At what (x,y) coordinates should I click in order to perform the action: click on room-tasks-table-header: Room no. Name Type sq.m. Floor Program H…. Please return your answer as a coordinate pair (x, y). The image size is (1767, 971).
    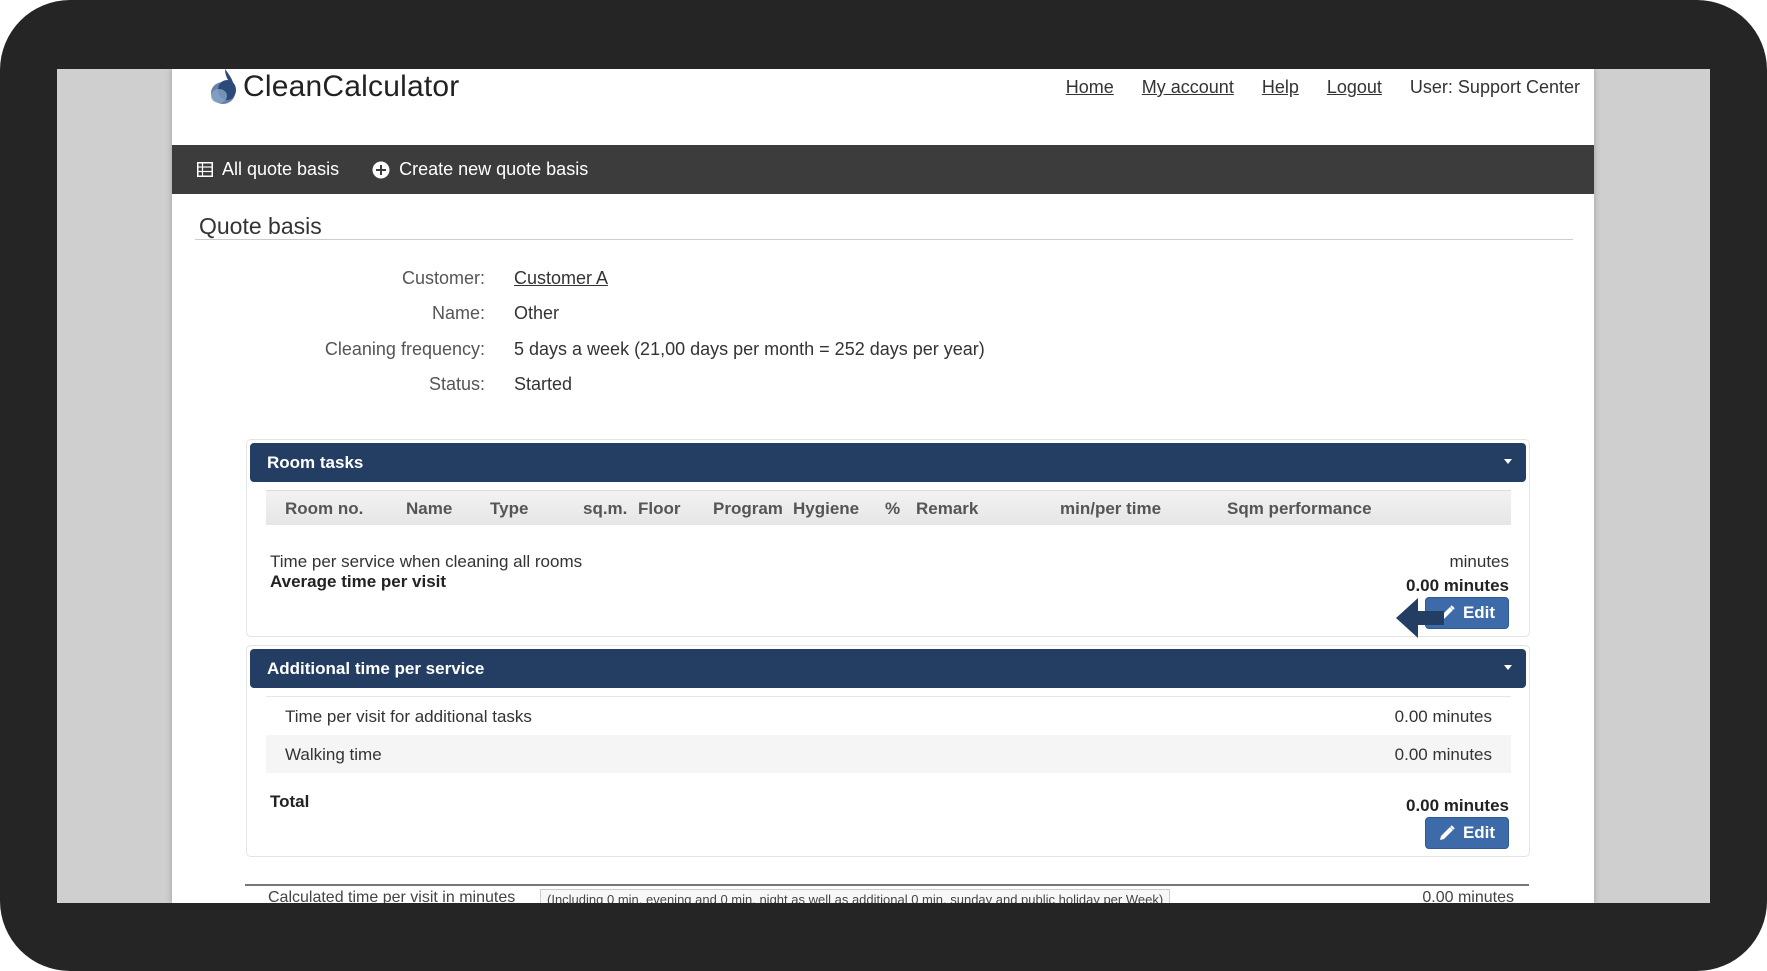
    Looking at the image, I should click on (888, 507).